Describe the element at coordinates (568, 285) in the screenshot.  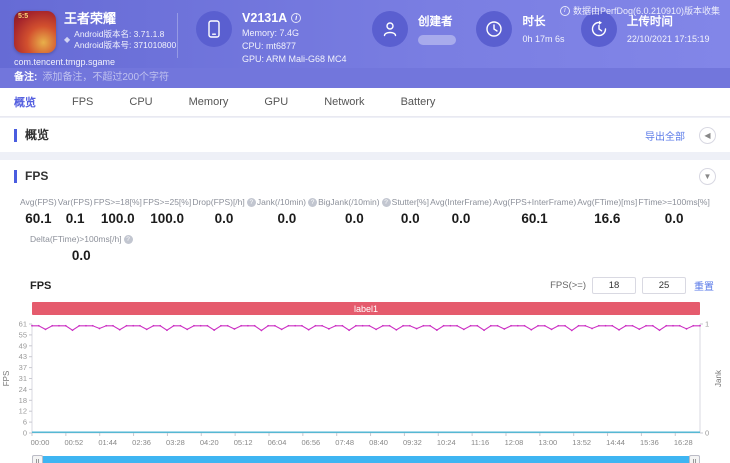
I see `threshold-label: FPS(>=)` at that location.